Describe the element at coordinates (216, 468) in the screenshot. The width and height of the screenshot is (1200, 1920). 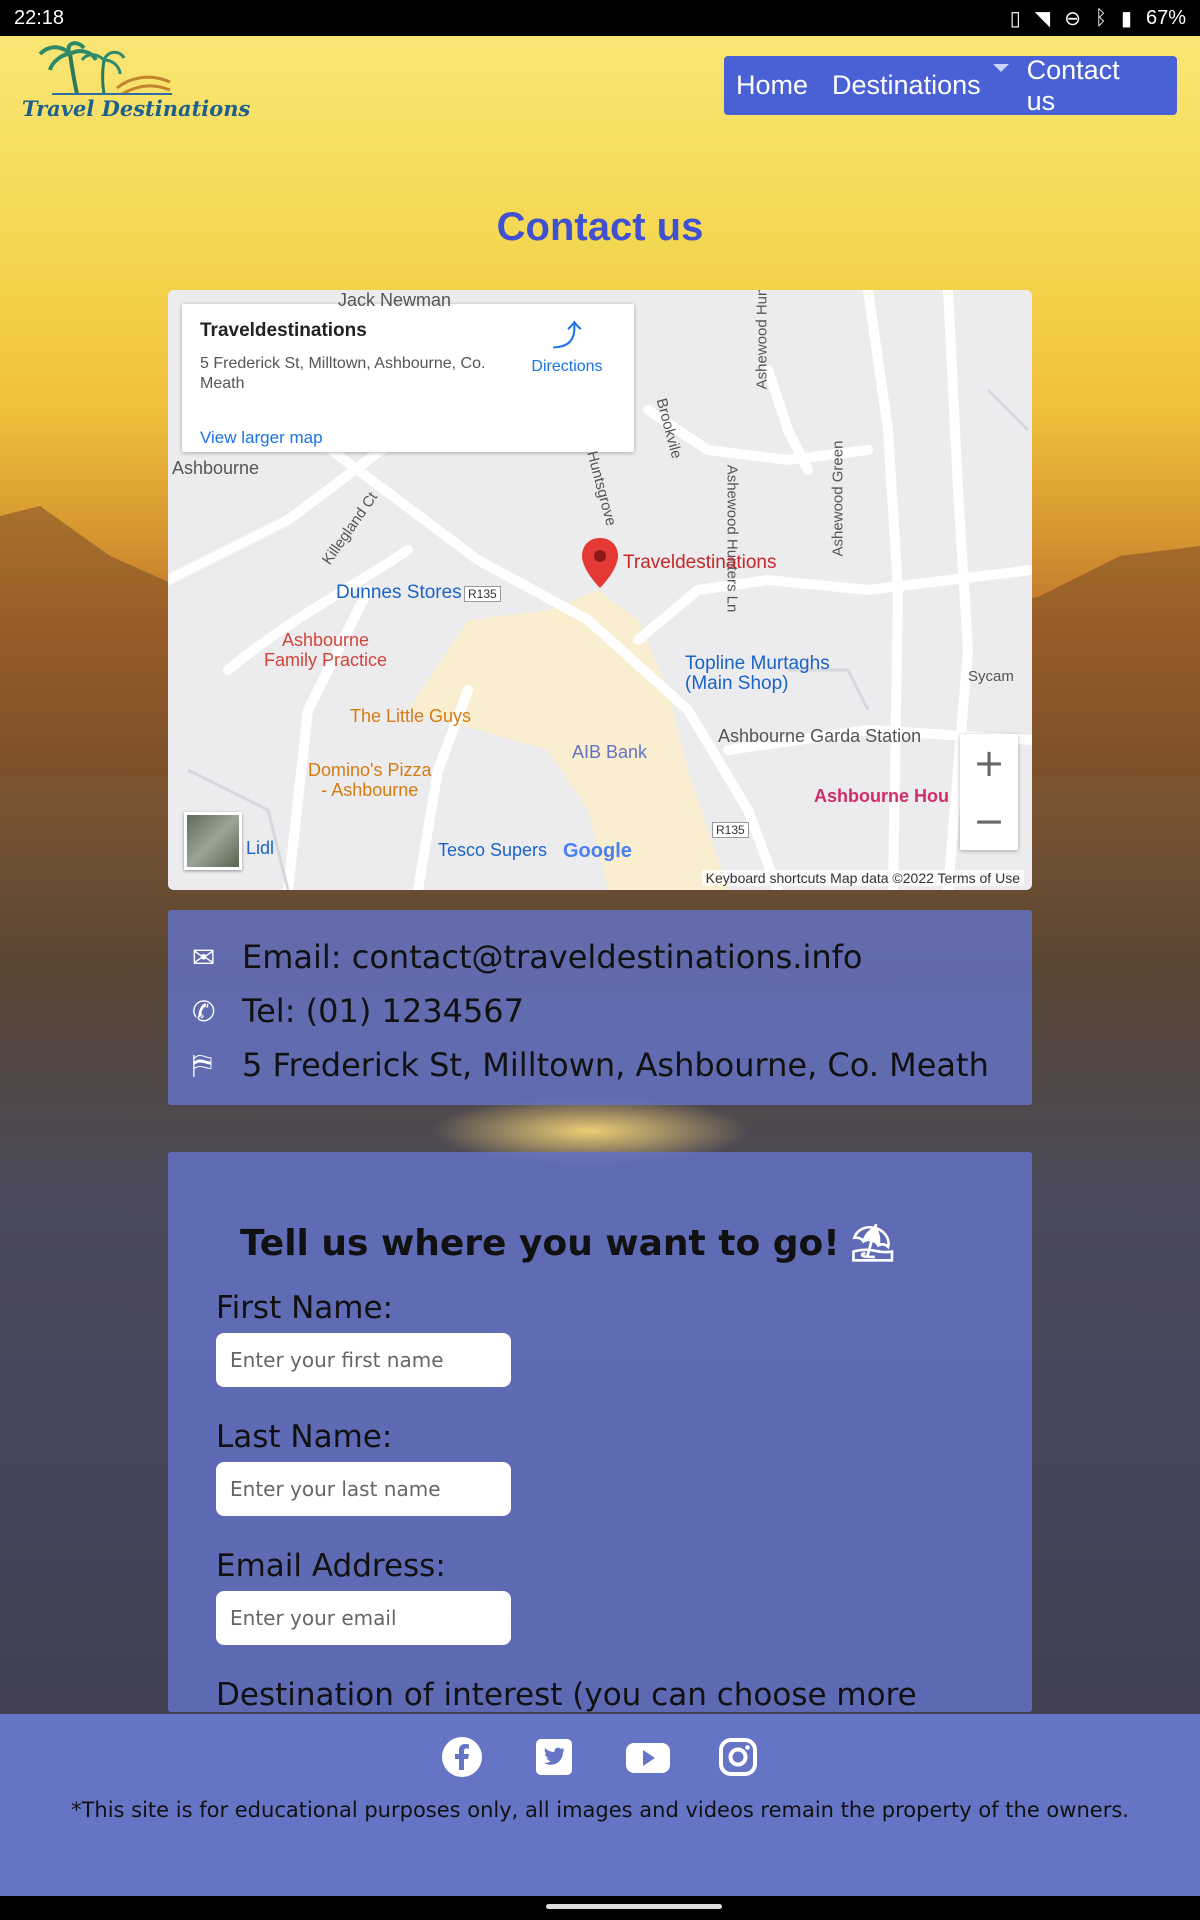
I see `map-label-ashbourne: Ashbourne` at that location.